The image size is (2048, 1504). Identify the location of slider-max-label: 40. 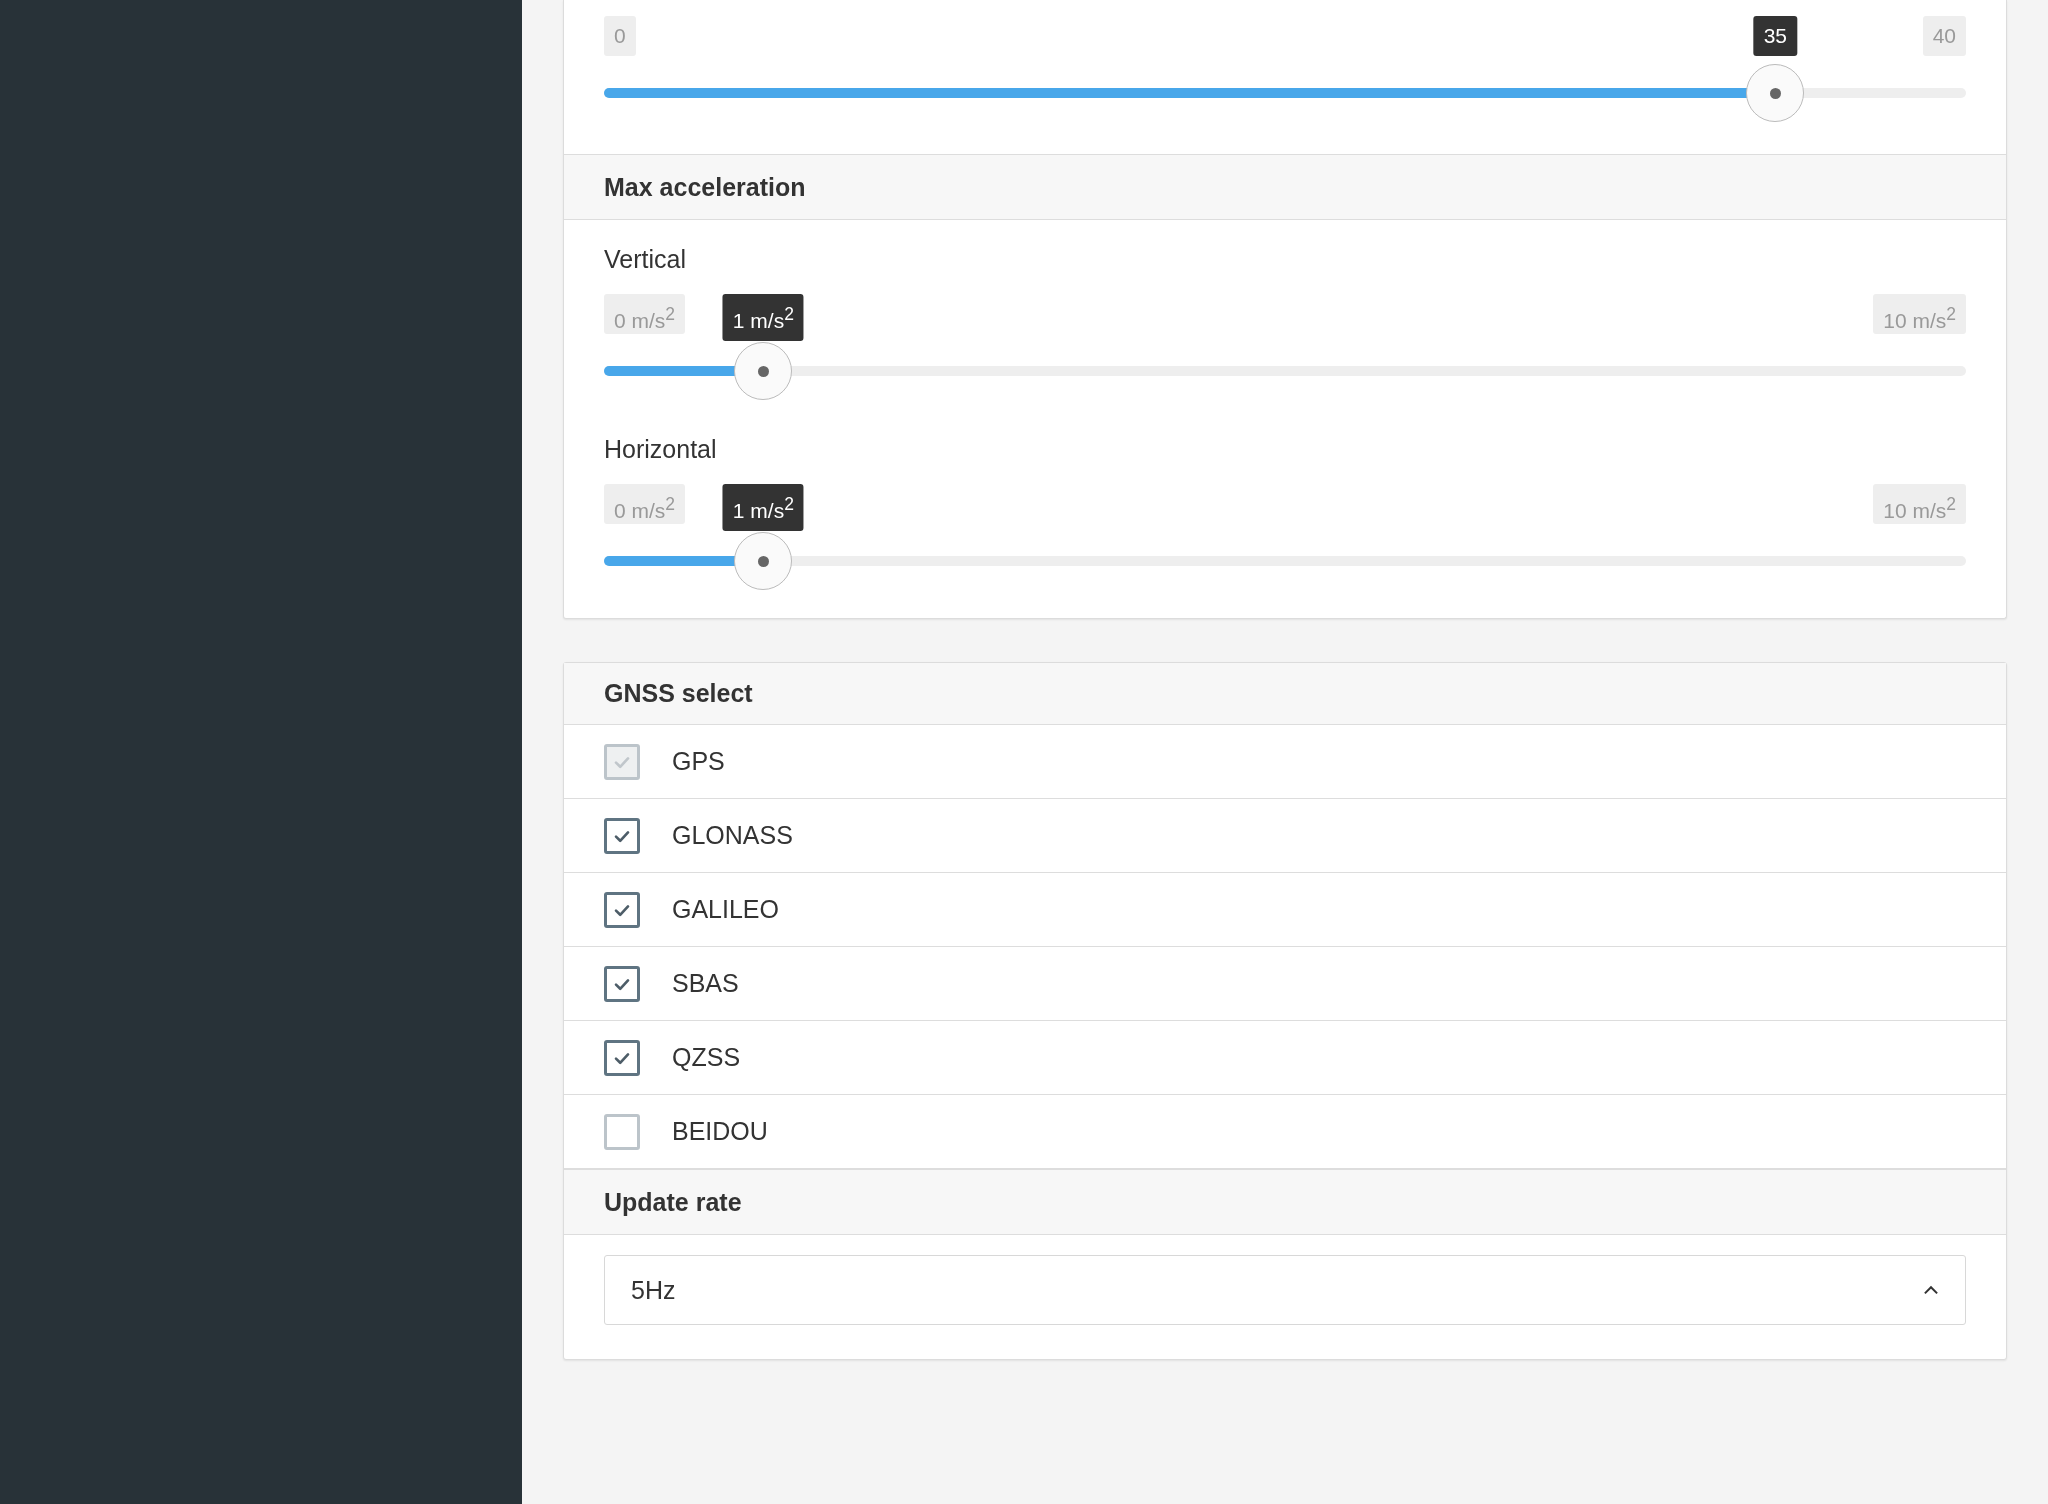
(1944, 36).